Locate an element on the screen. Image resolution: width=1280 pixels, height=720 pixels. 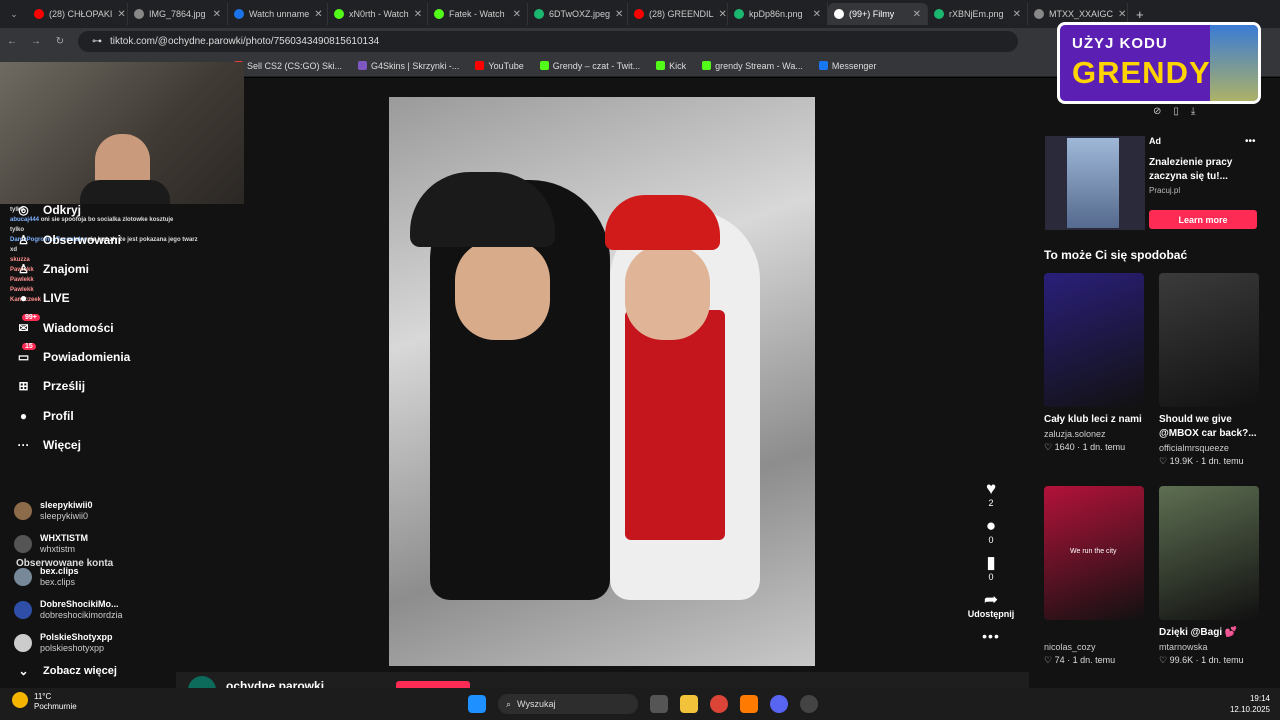
browser-tab: kpDp86n.png ✕ is located at coordinates (778, 14).